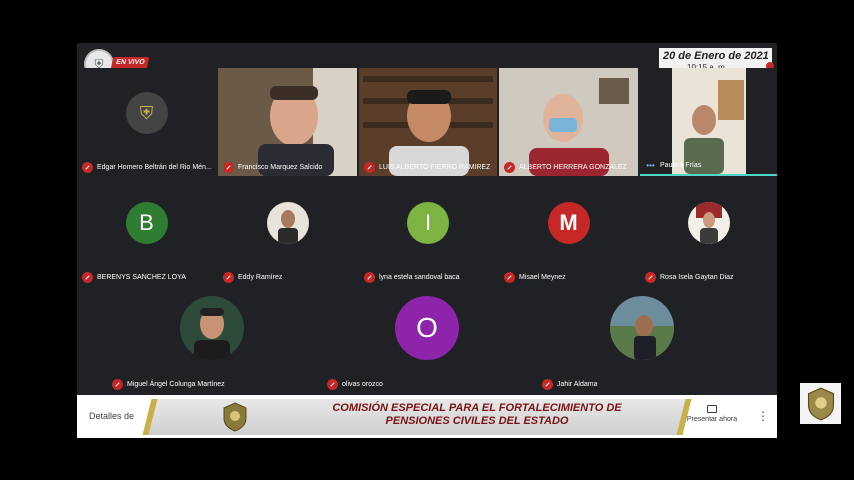  I want to click on participant-name: Francisco Marquez Salcido, so click(280, 167).